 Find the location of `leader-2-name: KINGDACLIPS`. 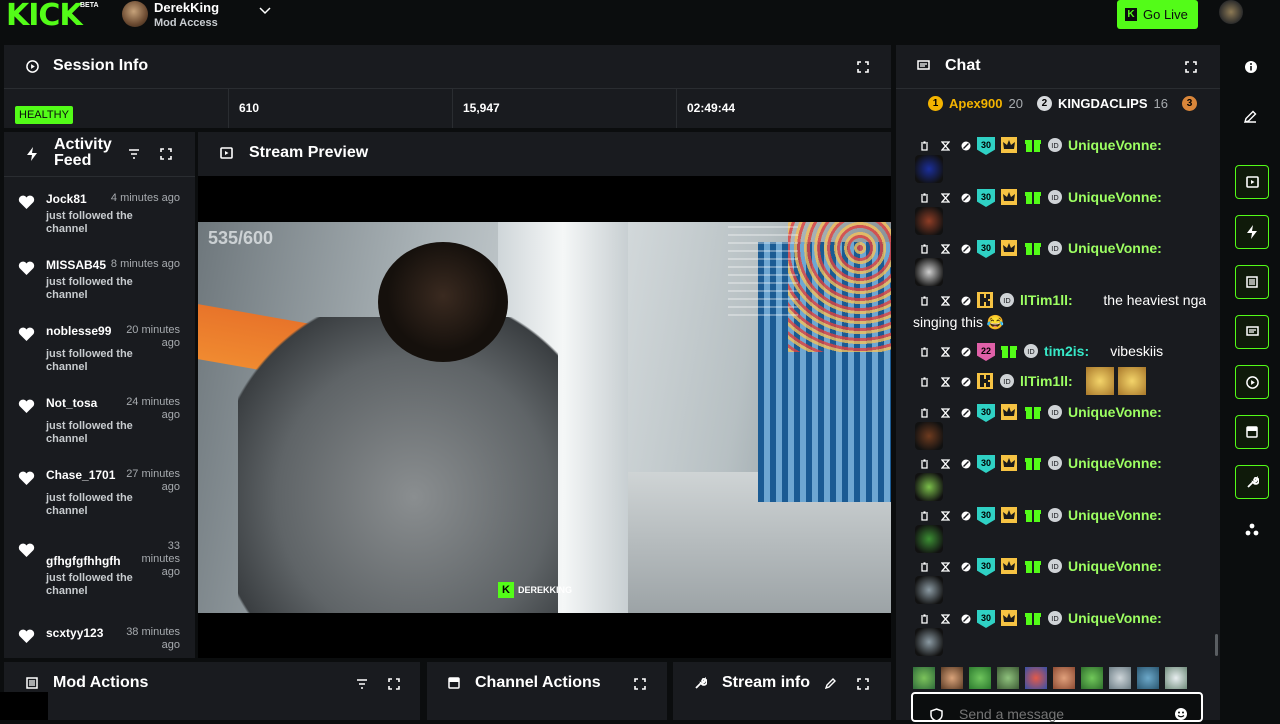

leader-2-name: KINGDACLIPS is located at coordinates (1103, 103).